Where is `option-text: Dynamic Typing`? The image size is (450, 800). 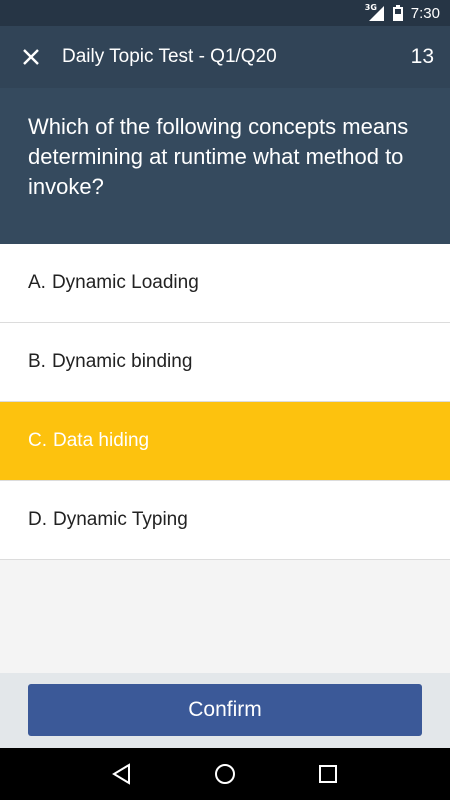
option-text: Dynamic Typing is located at coordinates (120, 519).